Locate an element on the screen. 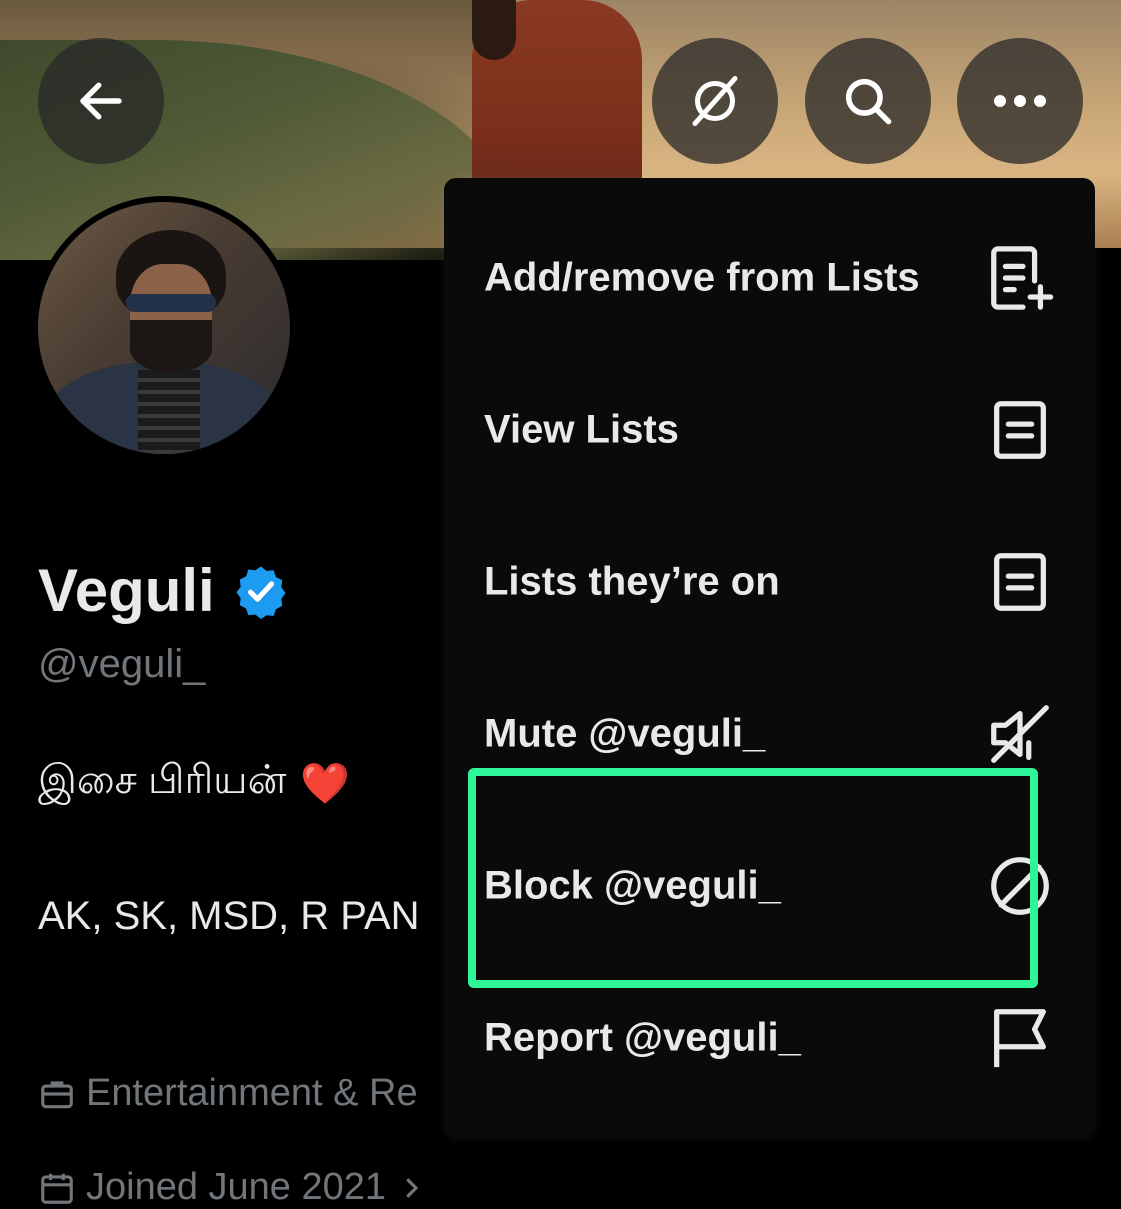 The width and height of the screenshot is (1121, 1209). menu-item-label: Add/remove from Lists is located at coordinates (702, 277).